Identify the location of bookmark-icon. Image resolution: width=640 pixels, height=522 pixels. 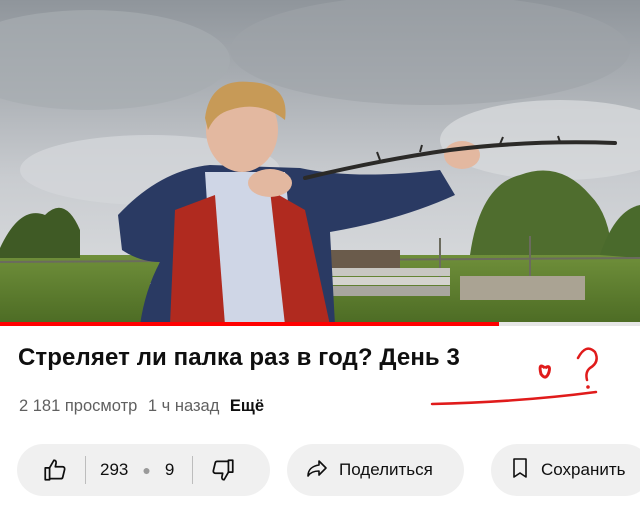
(520, 470).